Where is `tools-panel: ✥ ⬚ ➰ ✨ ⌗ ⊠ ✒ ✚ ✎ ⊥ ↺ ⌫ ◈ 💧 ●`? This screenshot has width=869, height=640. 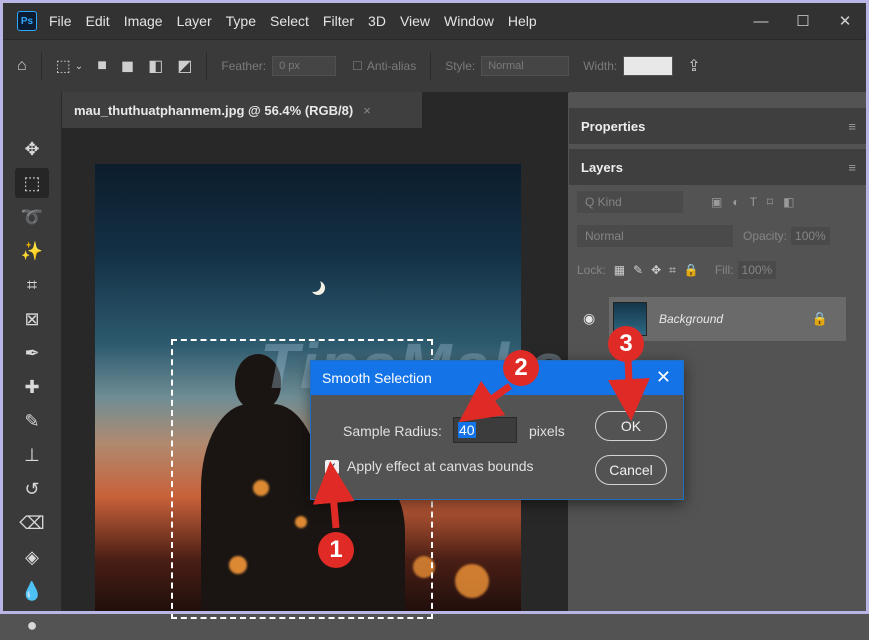
tools-panel: ✥ ⬚ ➰ ✨ ⌗ ⊠ ✒ ✚ ✎ ⊥ ↺ ⌫ ◈ 💧 ● is located at coordinates (32, 363).